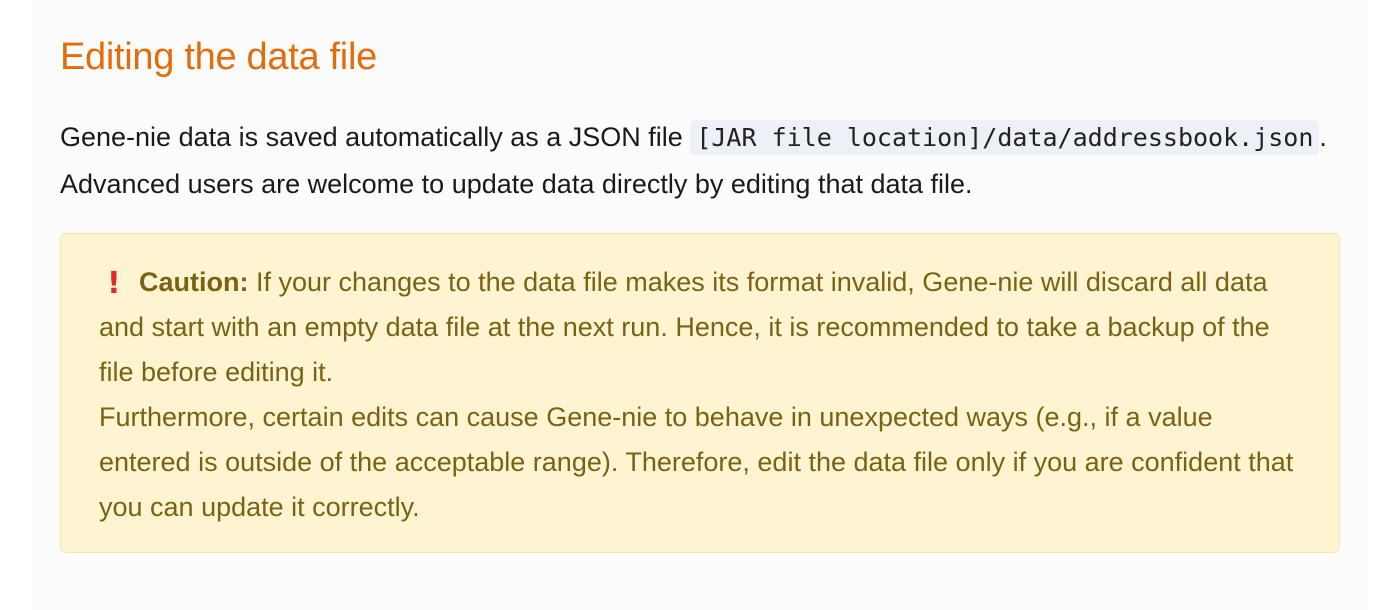  I want to click on exclamation-icon: !, so click(114, 283).